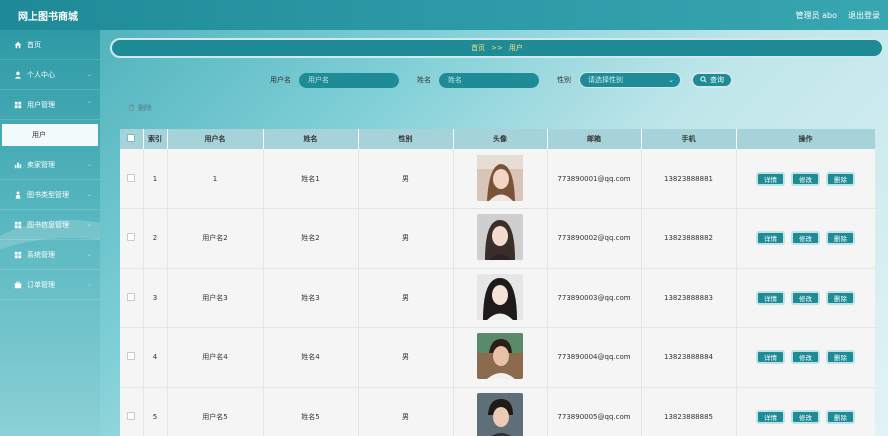 This screenshot has width=888, height=436. I want to click on cell-name: 姓名2, so click(311, 238).